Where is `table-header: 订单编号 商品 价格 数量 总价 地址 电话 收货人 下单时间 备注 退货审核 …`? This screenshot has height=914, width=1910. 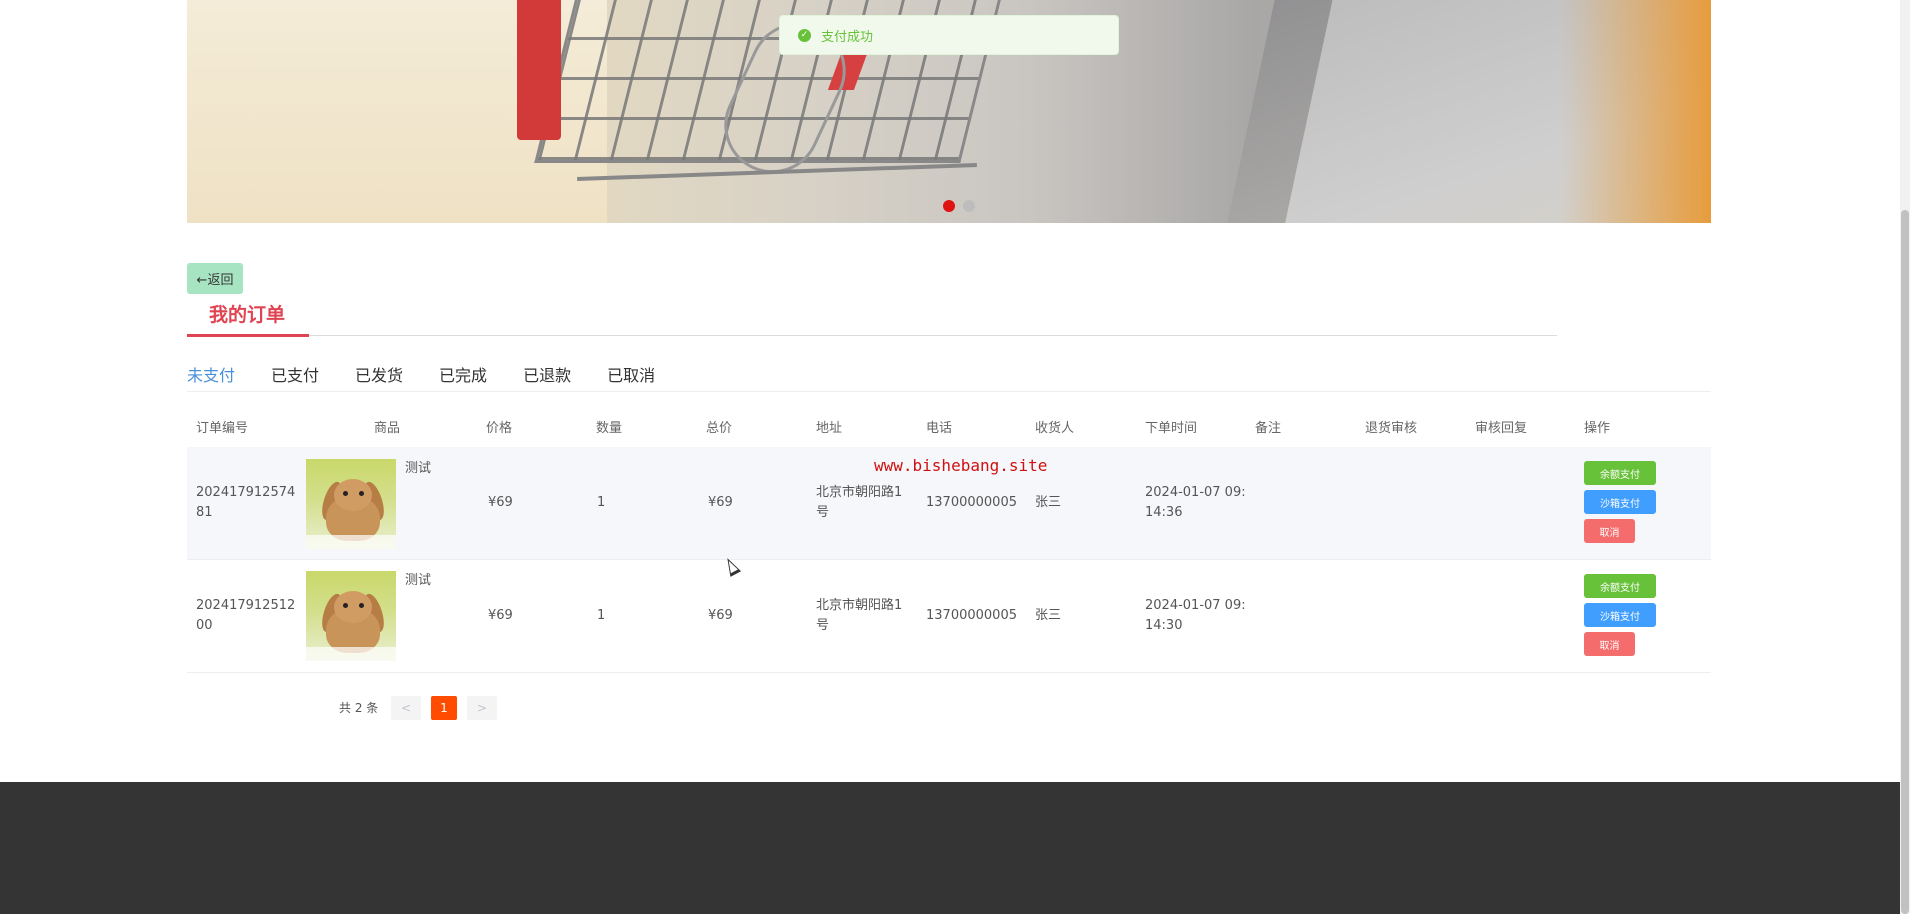 table-header: 订单编号 商品 价格 数量 总价 地址 电话 收货人 下单时间 备注 退货审核 … is located at coordinates (949, 425).